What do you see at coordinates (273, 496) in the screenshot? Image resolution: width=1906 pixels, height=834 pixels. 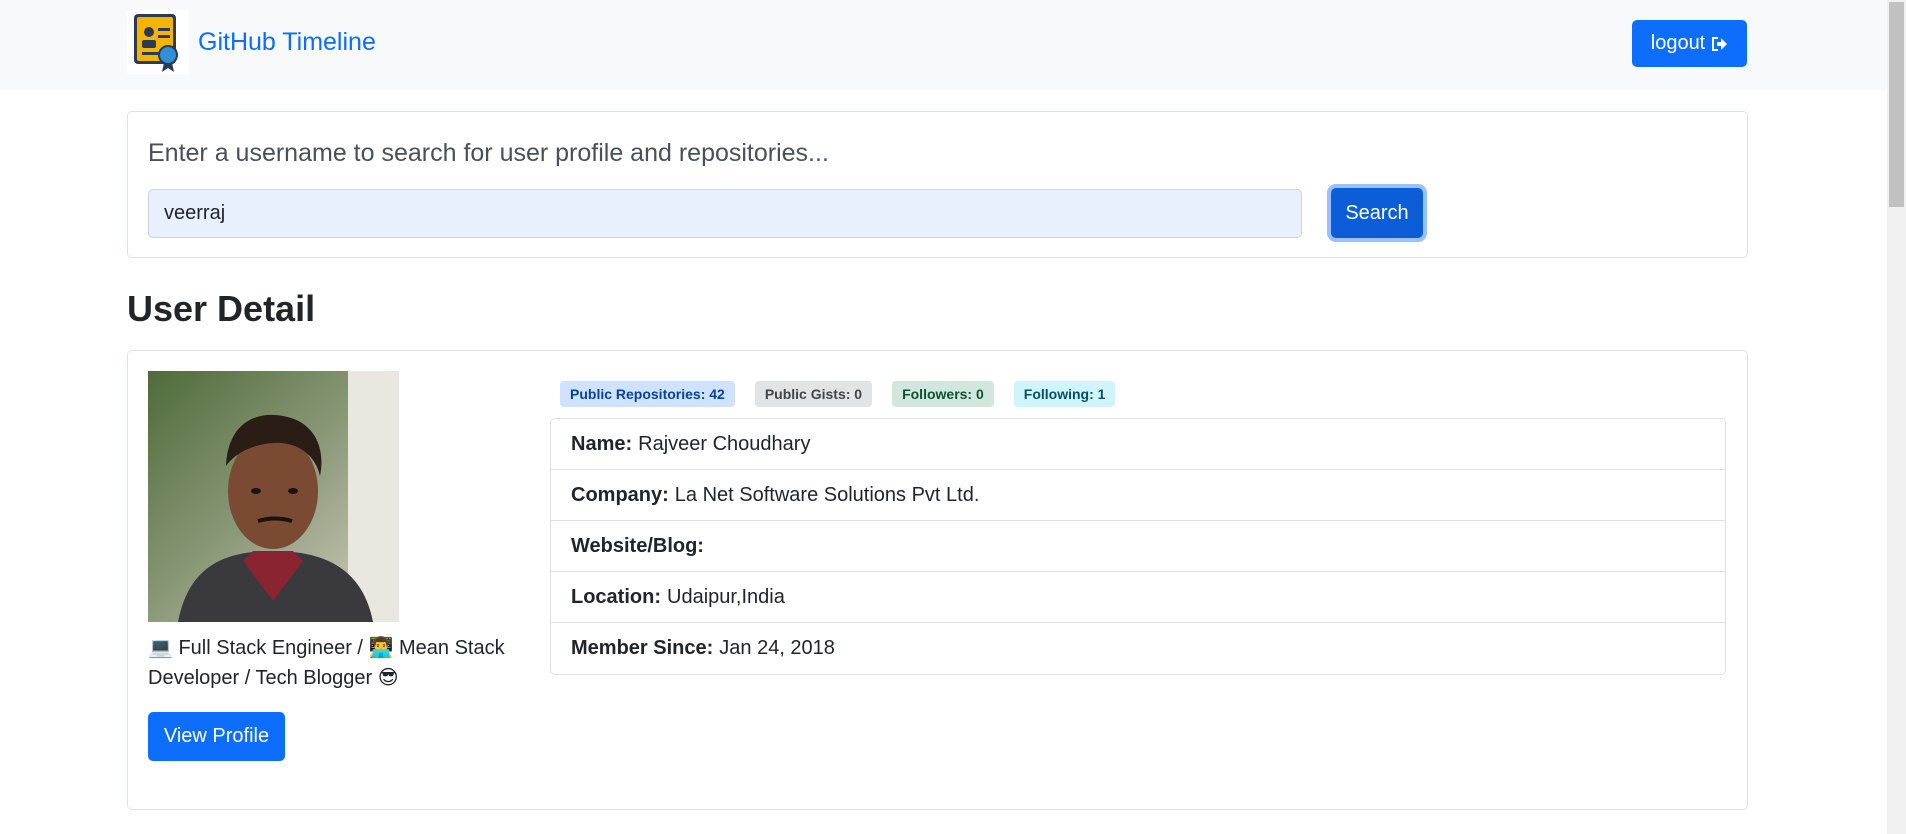 I see `avatar` at bounding box center [273, 496].